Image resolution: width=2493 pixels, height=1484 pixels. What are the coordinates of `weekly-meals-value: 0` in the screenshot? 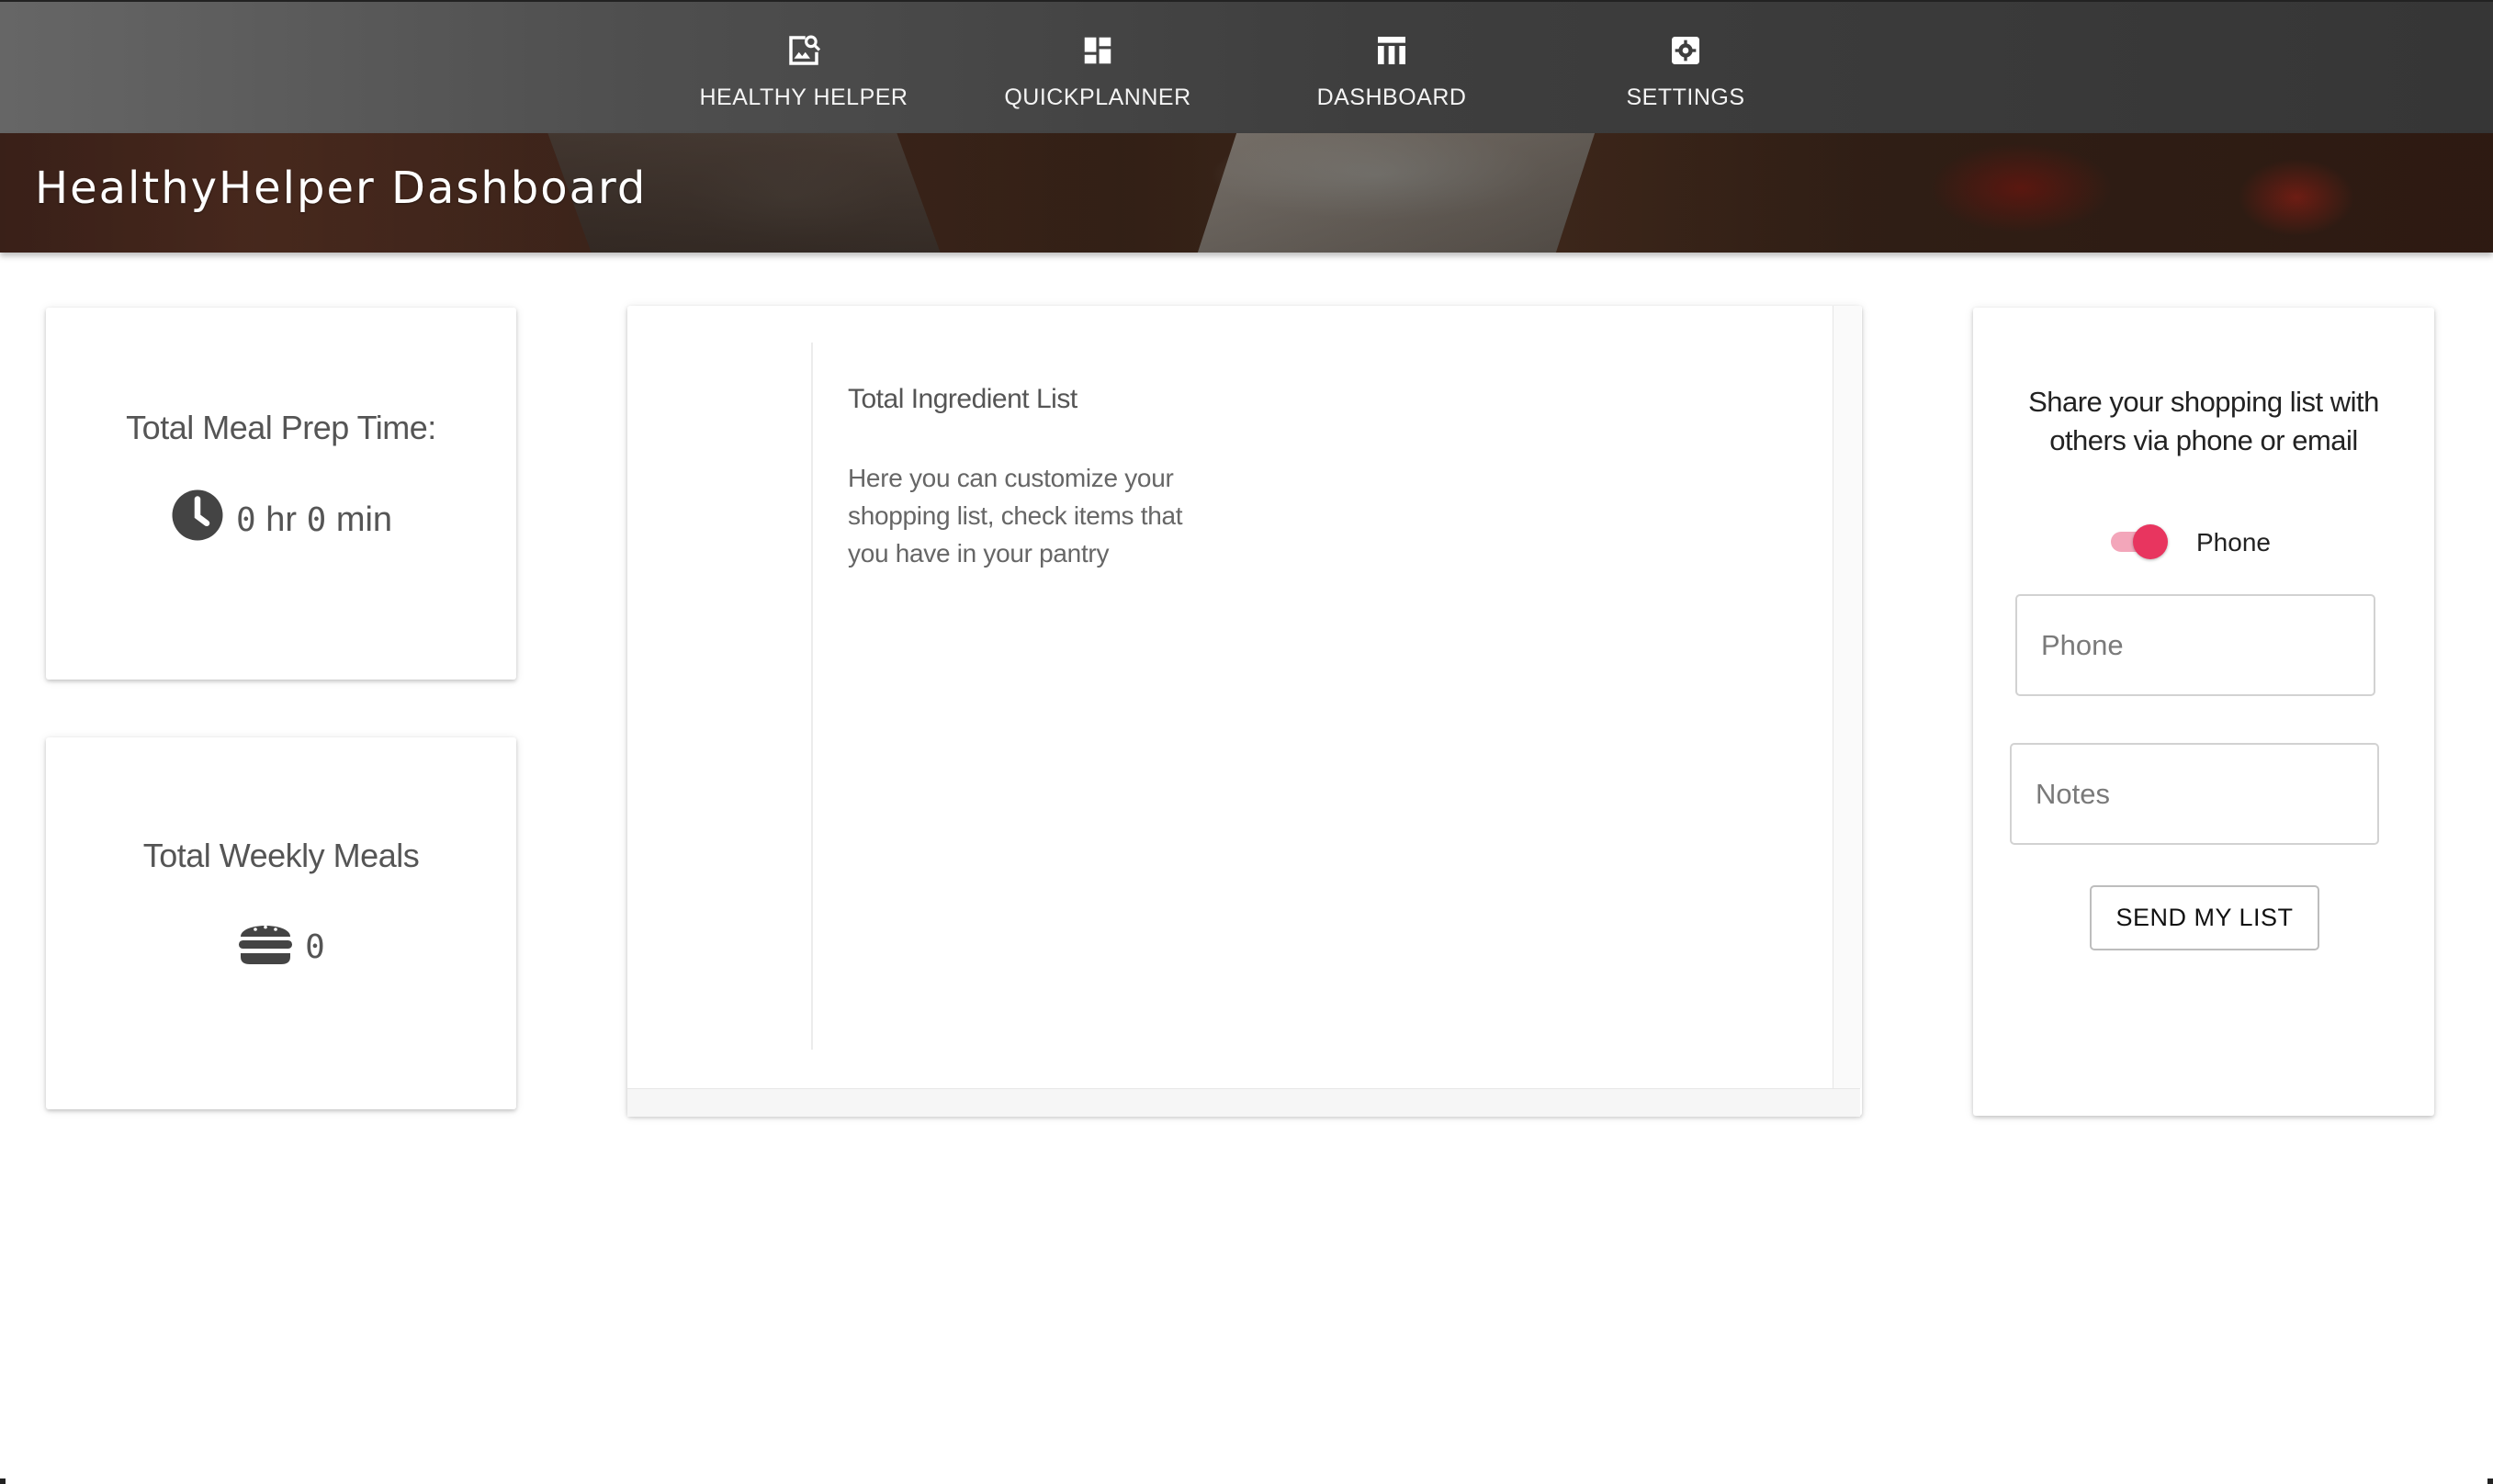 It's located at (281, 947).